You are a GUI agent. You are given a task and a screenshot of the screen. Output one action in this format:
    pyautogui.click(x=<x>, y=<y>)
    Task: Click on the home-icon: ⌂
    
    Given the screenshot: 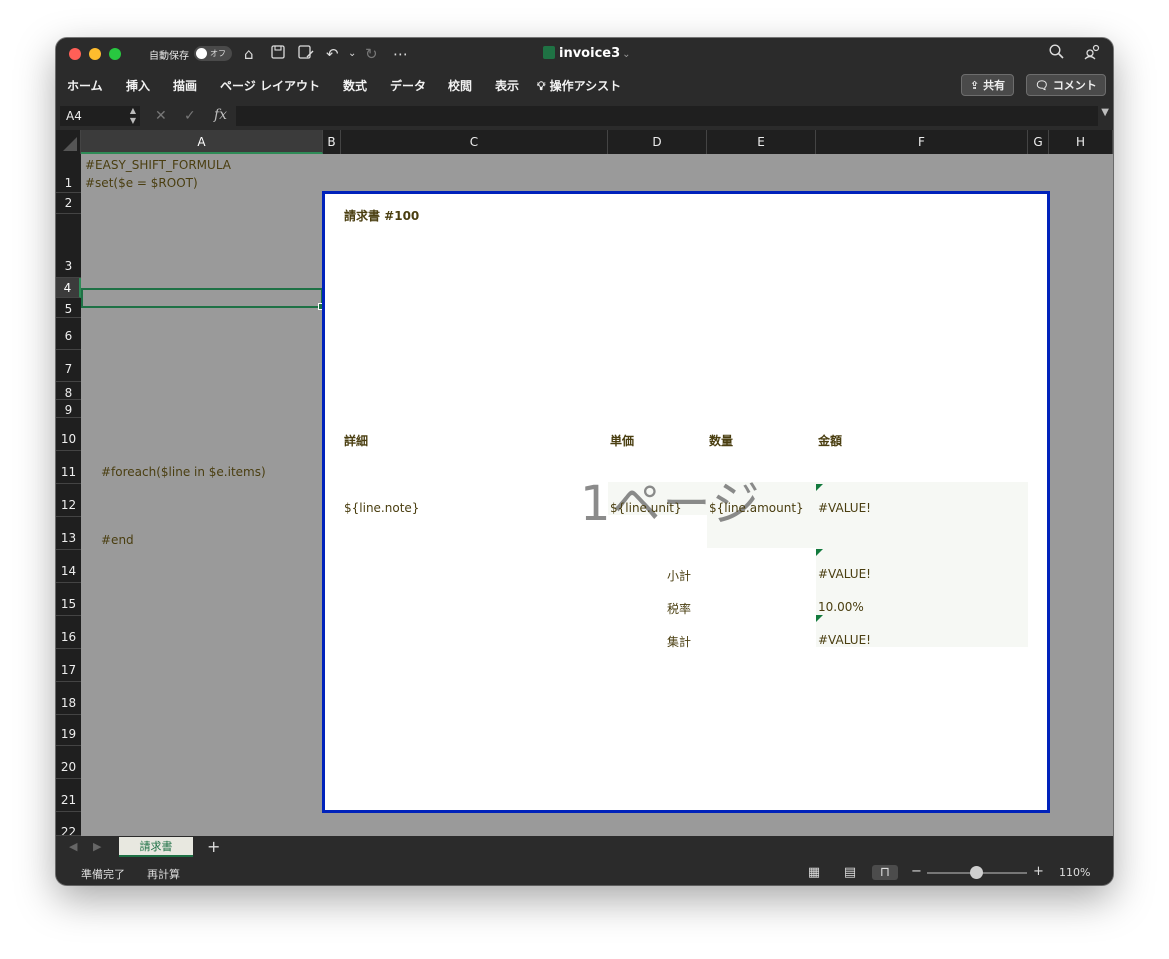 What is the action you would take?
    pyautogui.click(x=249, y=54)
    